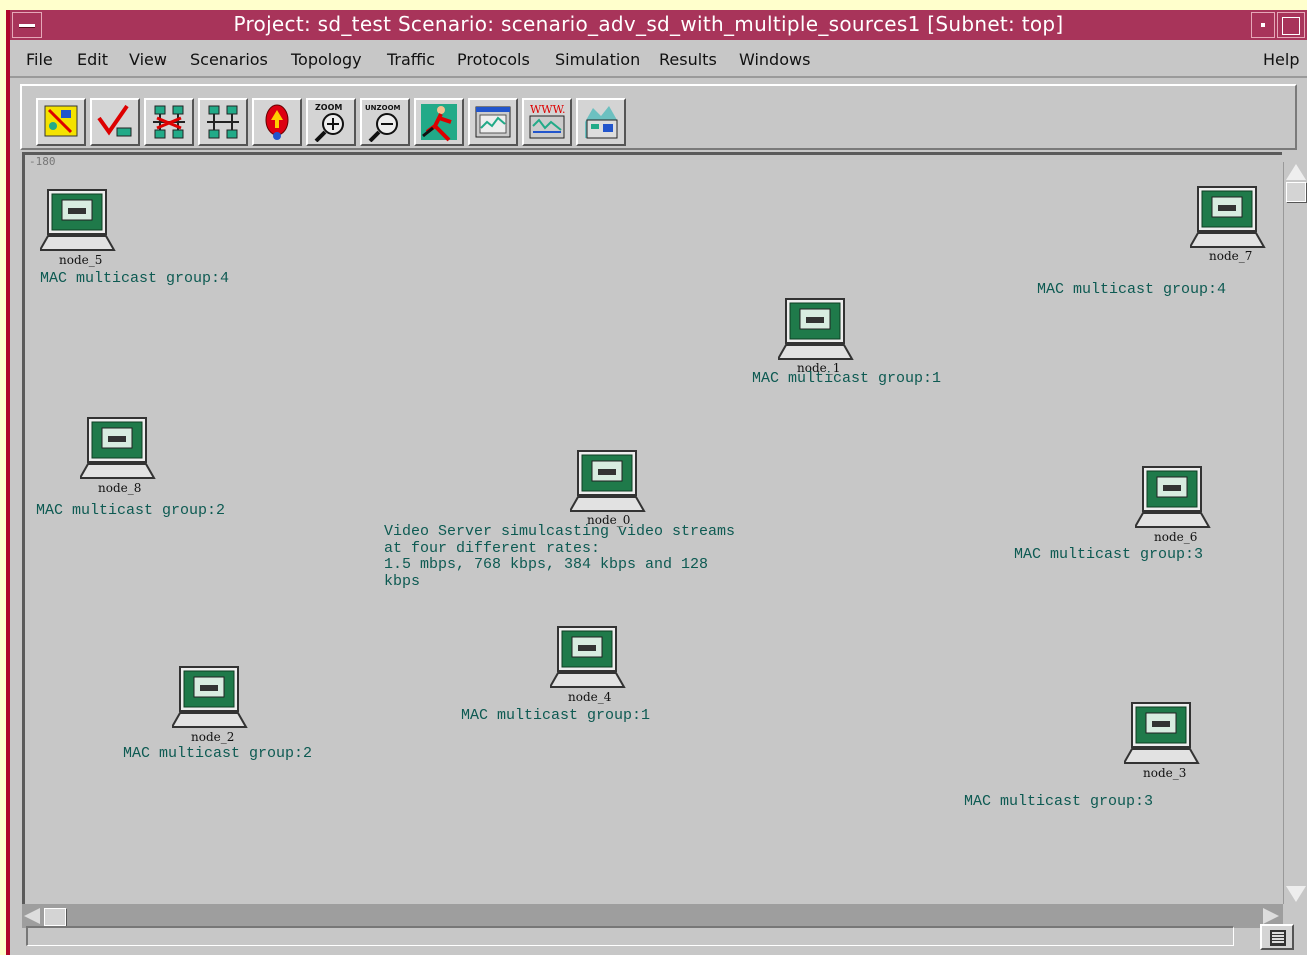 This screenshot has width=1307, height=955. I want to click on scroll-left-arrow-icon, so click(32, 916).